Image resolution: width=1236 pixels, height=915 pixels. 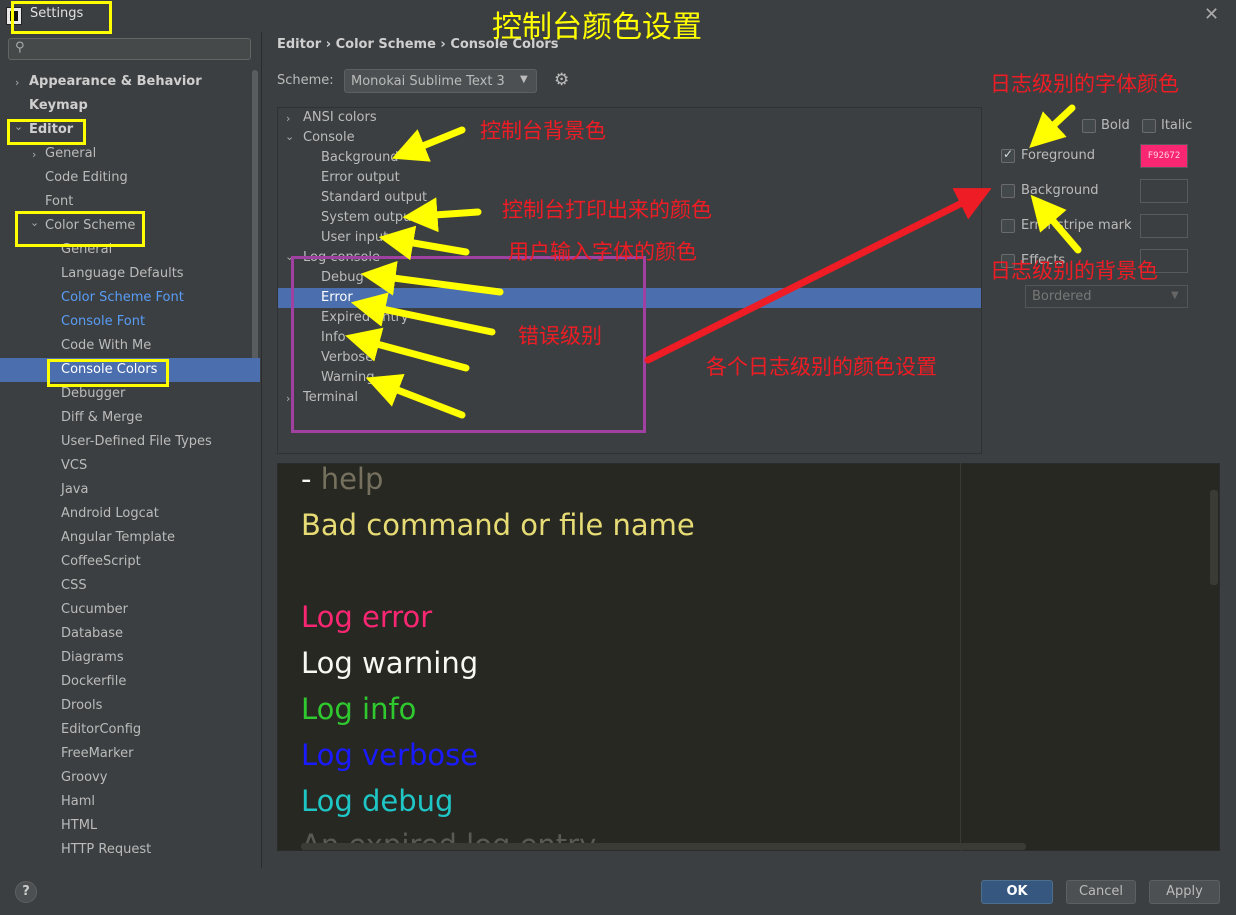 I want to click on annotation-title: 控制台颜色设置, so click(x=597, y=27).